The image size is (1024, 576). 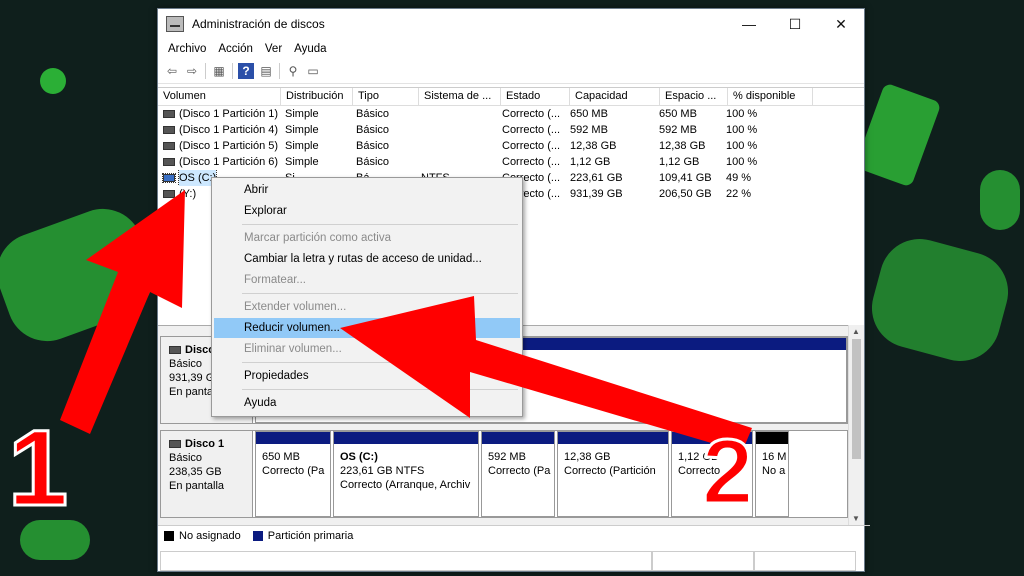 What do you see at coordinates (727, 472) in the screenshot?
I see `annotation-number-2: 2` at bounding box center [727, 472].